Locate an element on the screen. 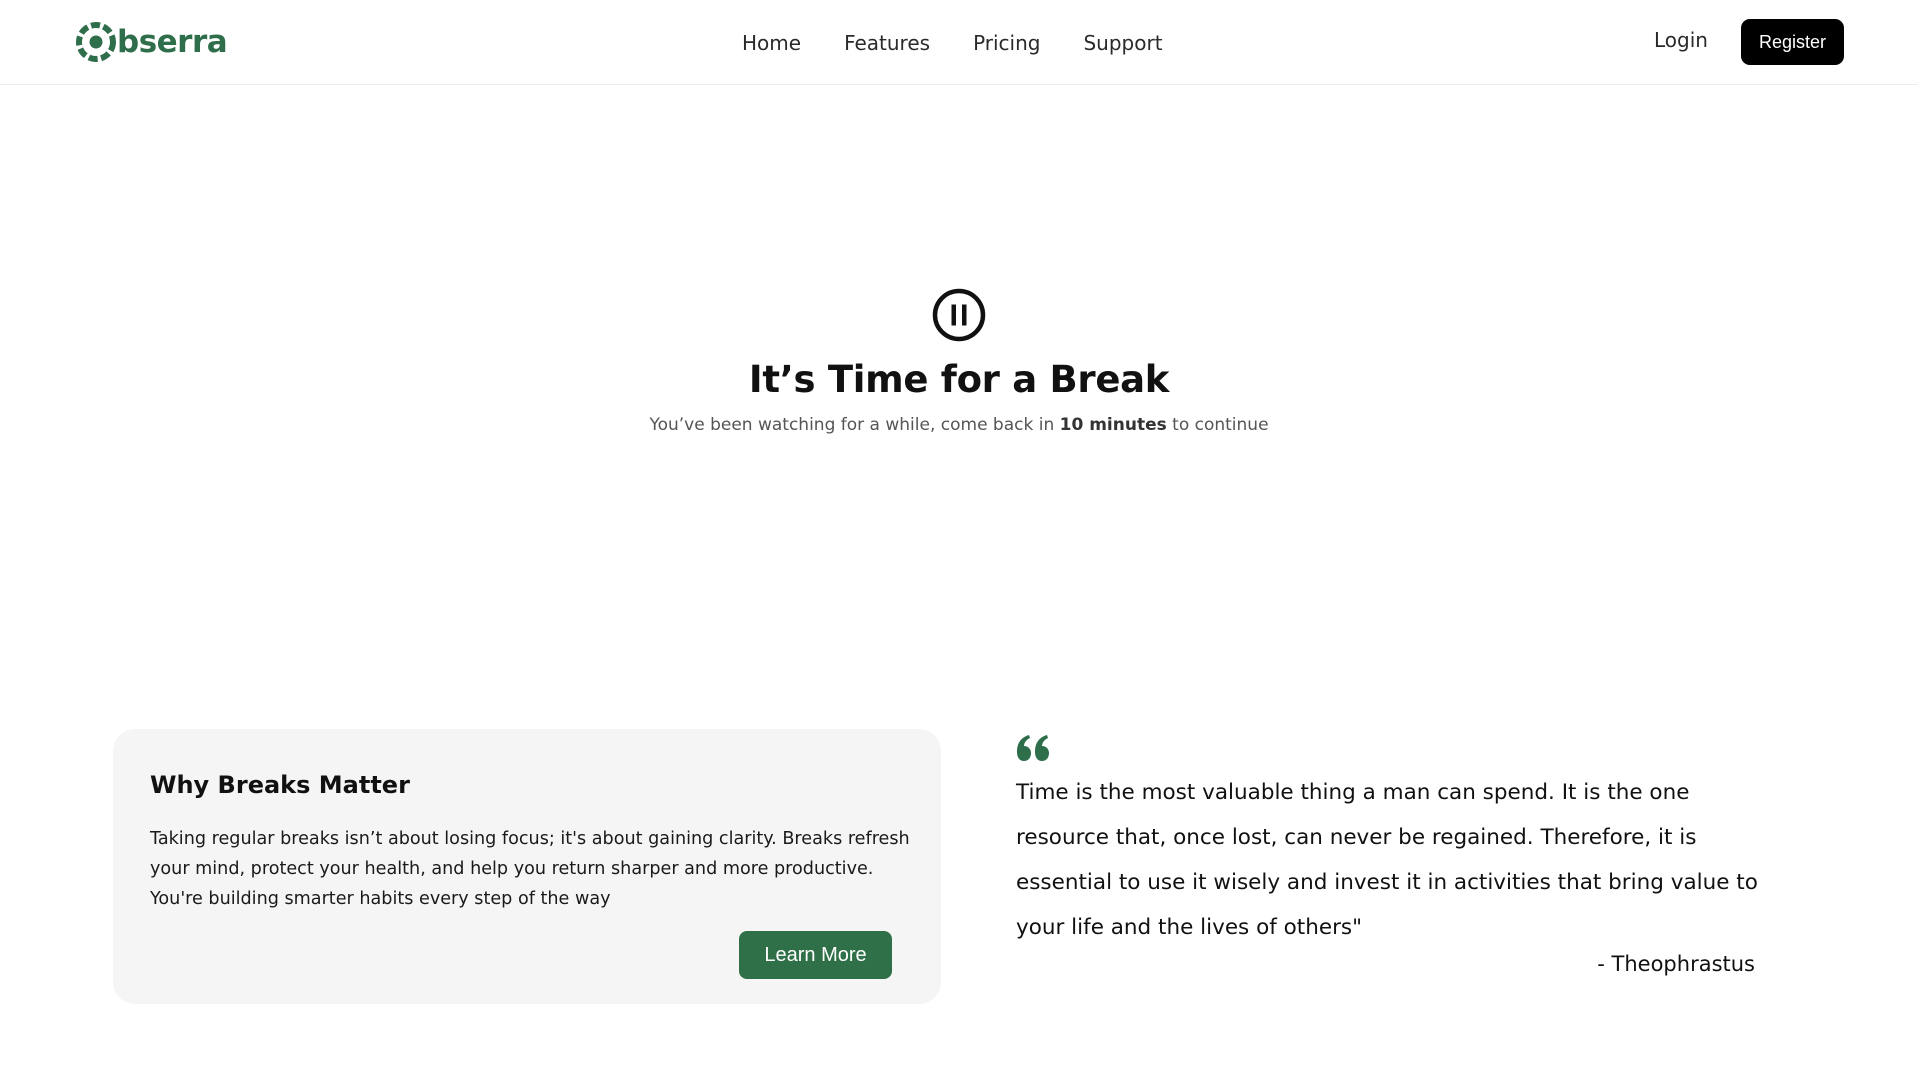  remaining-time: 10 minutes is located at coordinates (1113, 425).